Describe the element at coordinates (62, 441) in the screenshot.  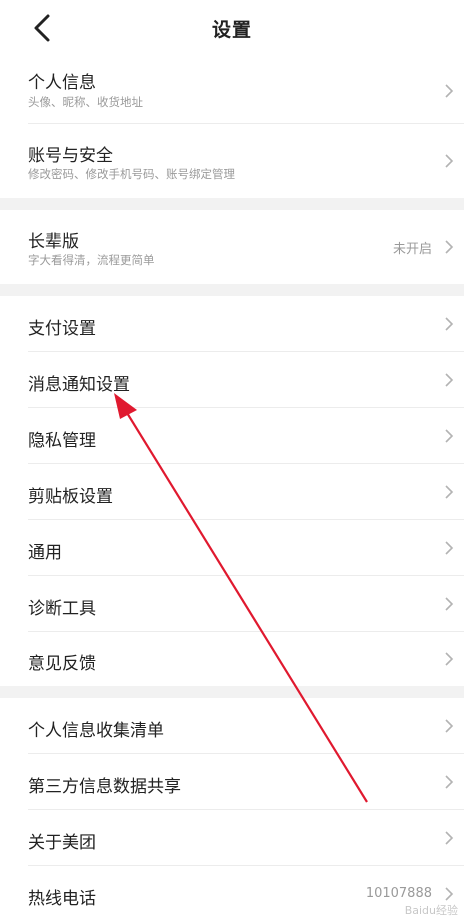
I see `settings-item-label: 隐私管理` at that location.